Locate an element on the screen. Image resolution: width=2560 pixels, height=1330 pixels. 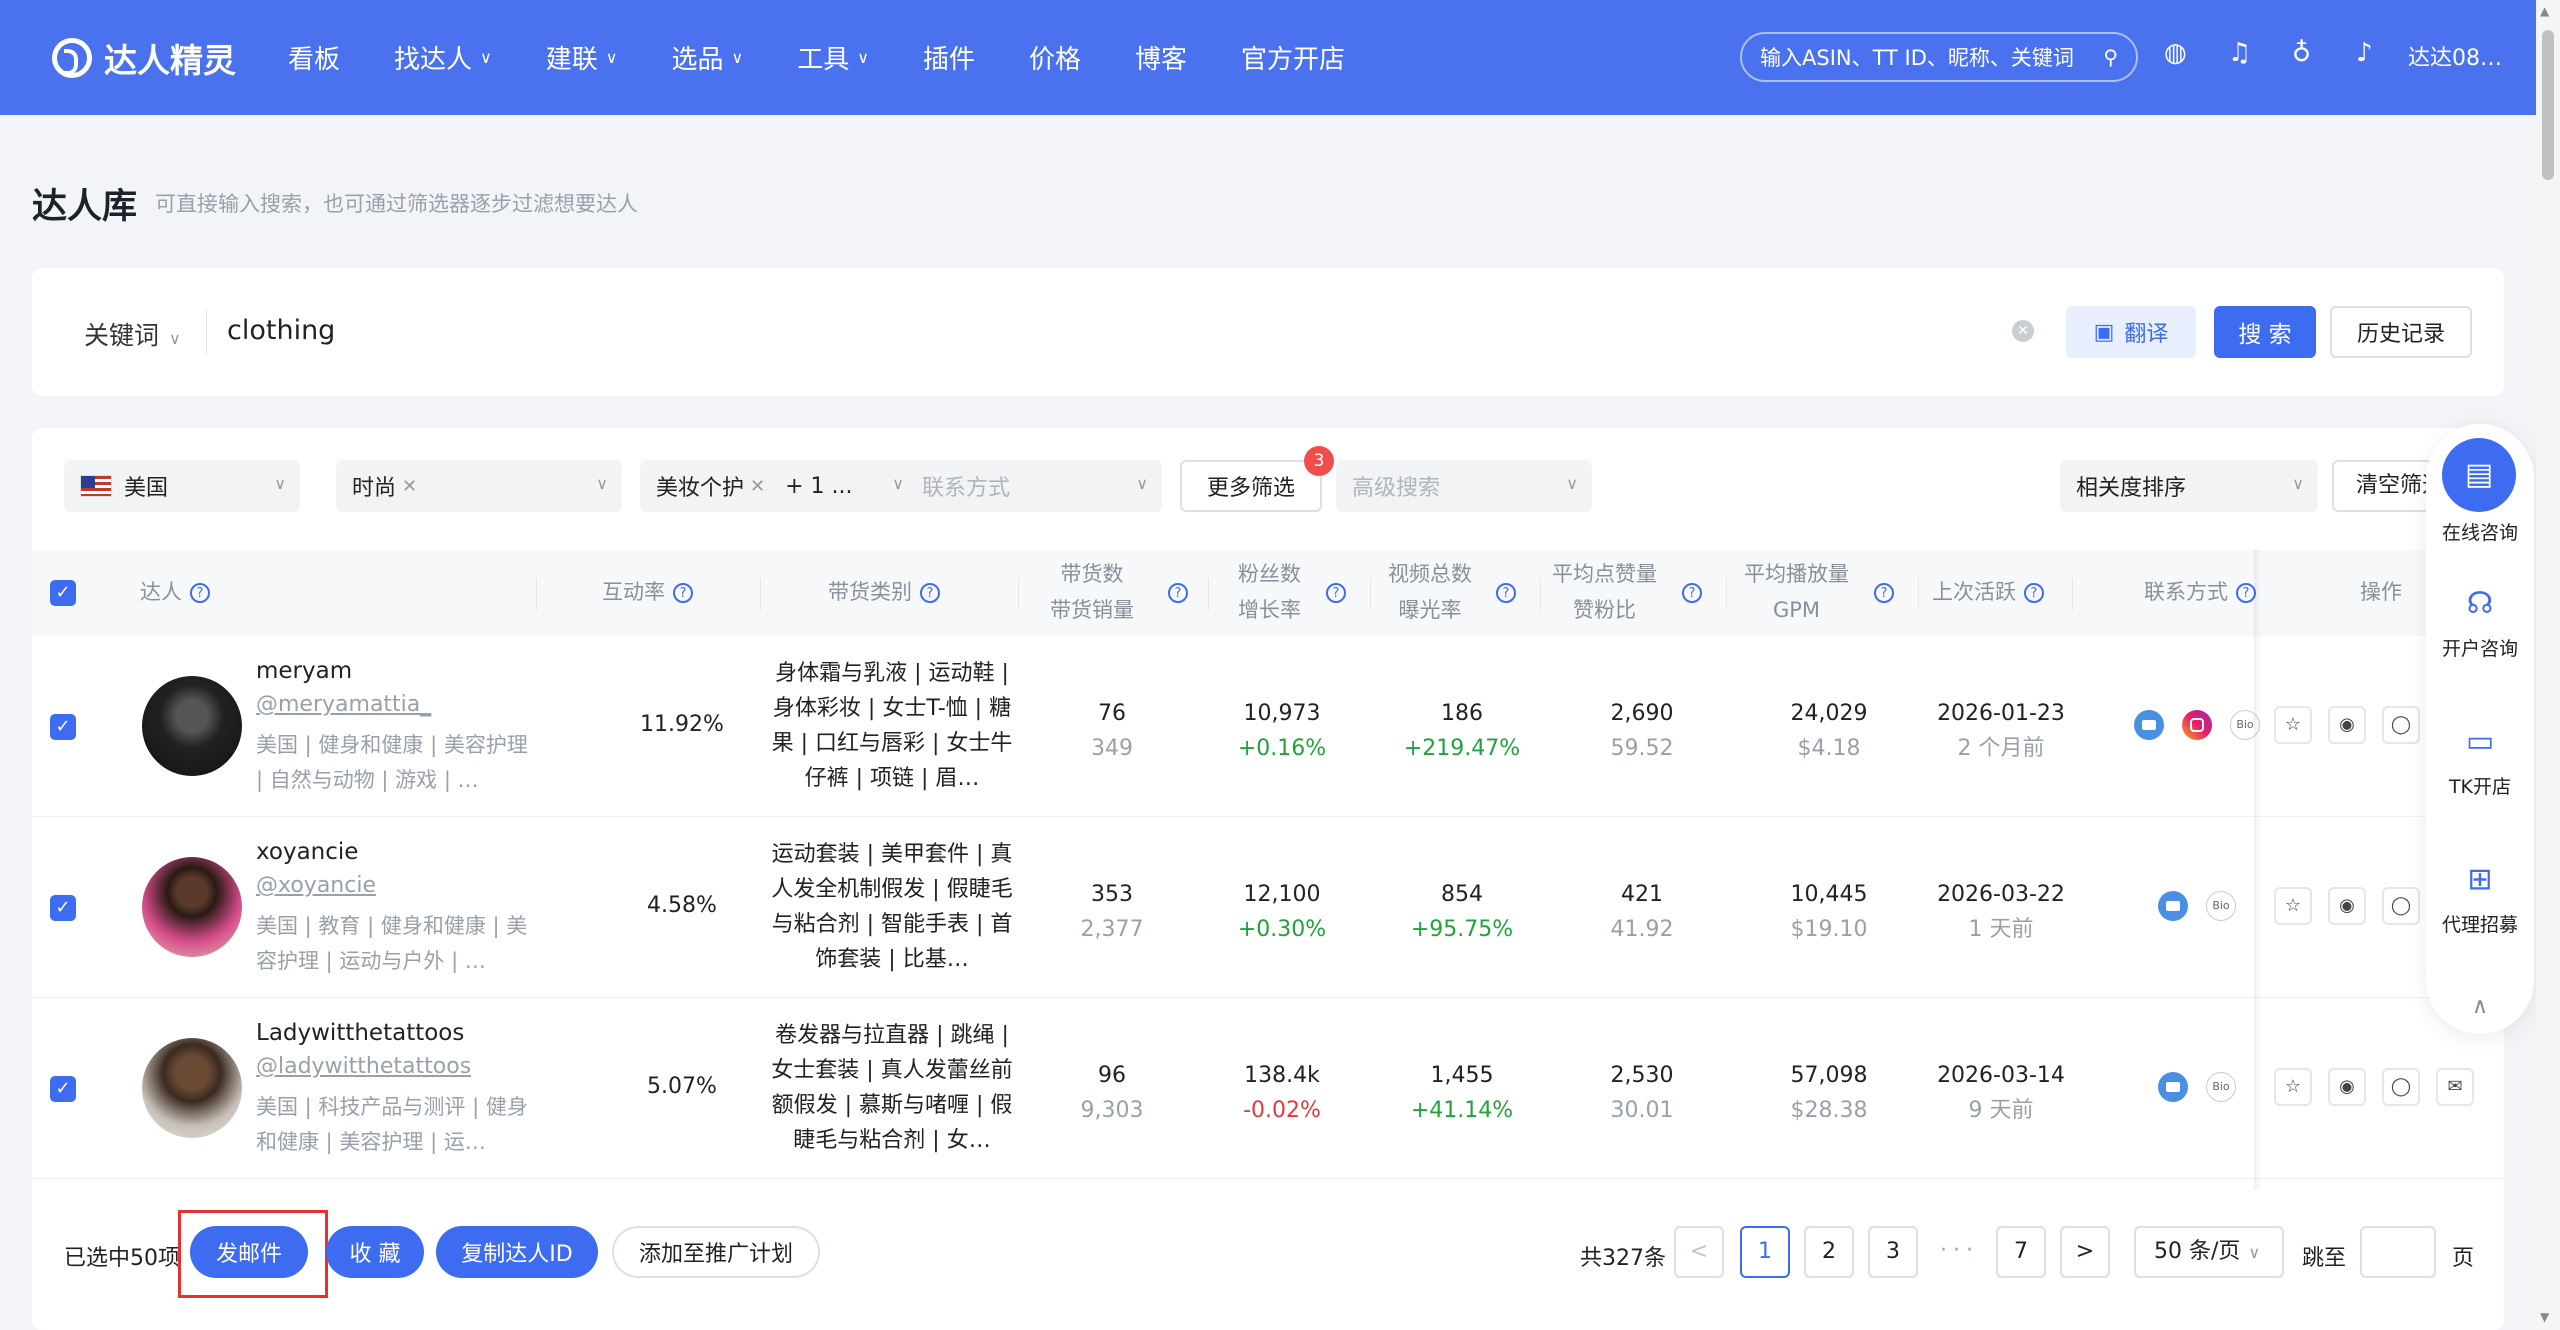
global-search-input: 输入ASIN、TT ID、昵称、关键词 ⚲ is located at coordinates (1939, 57).